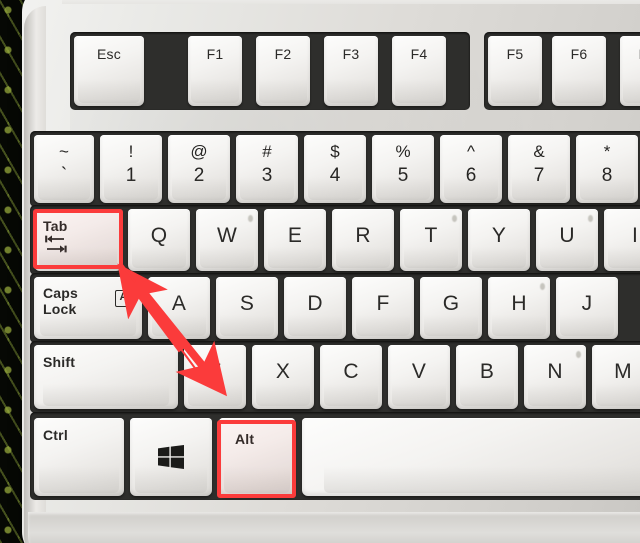 Image resolution: width=640 pixels, height=543 pixels. I want to click on key-f3-label: F3, so click(351, 54).